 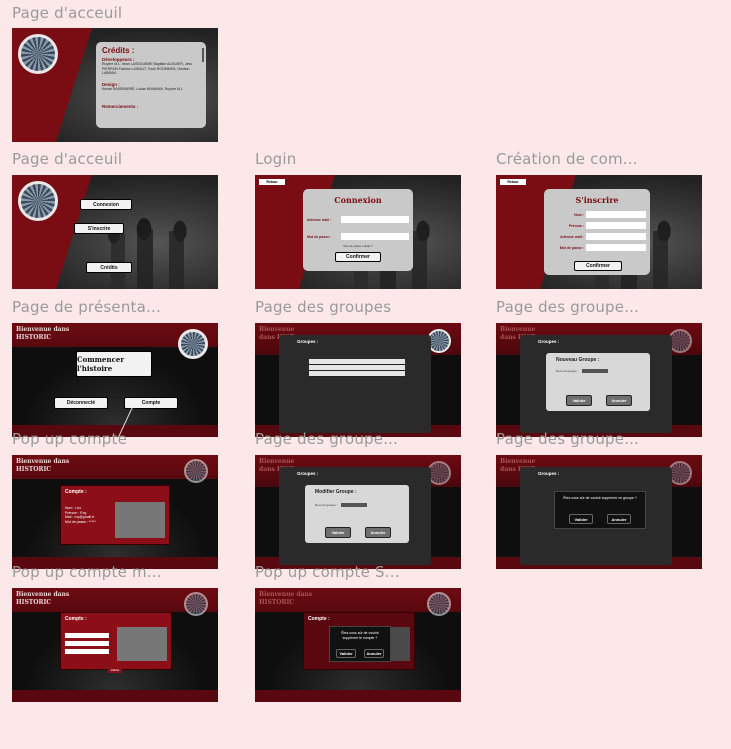 What do you see at coordinates (578, 360) in the screenshot?
I see `modal-title: Nouveau Groupe :` at bounding box center [578, 360].